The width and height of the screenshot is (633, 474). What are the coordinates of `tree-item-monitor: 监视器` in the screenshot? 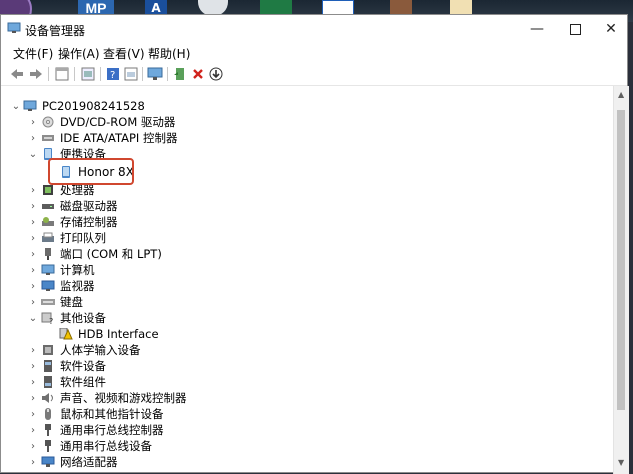 It's located at (68, 286).